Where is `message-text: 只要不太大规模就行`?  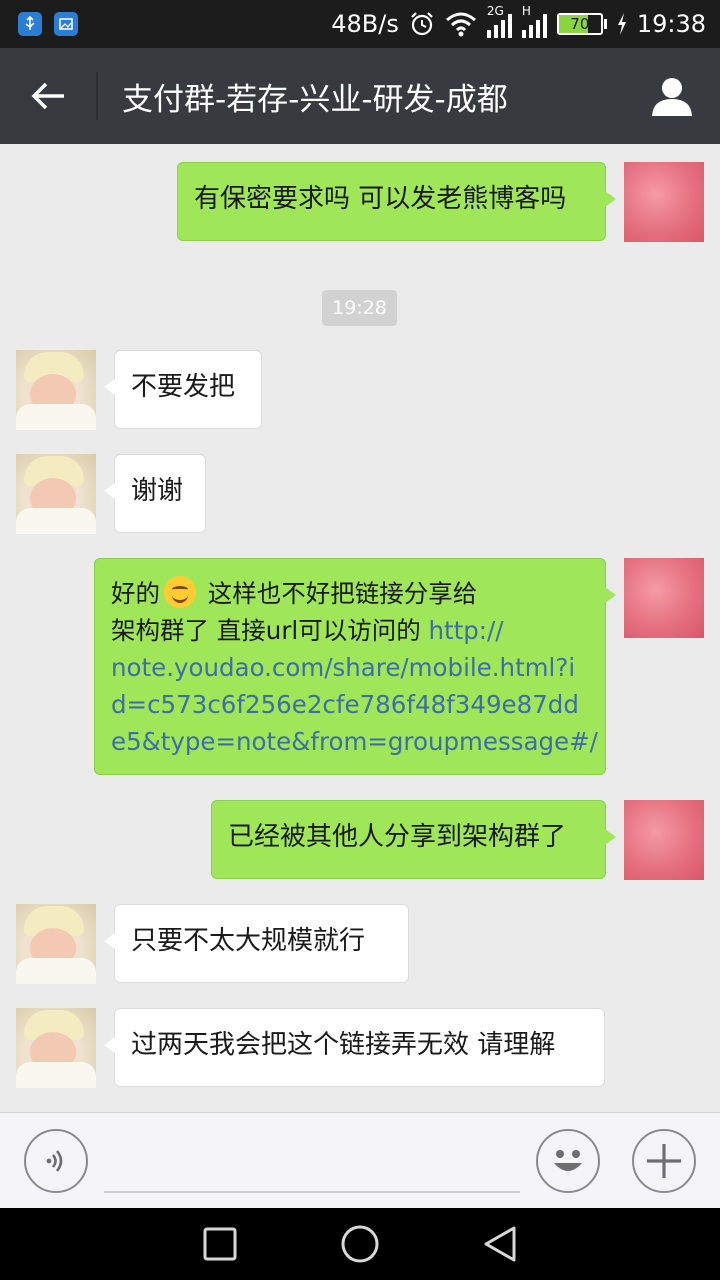 message-text: 只要不太大规模就行 is located at coordinates (248, 941).